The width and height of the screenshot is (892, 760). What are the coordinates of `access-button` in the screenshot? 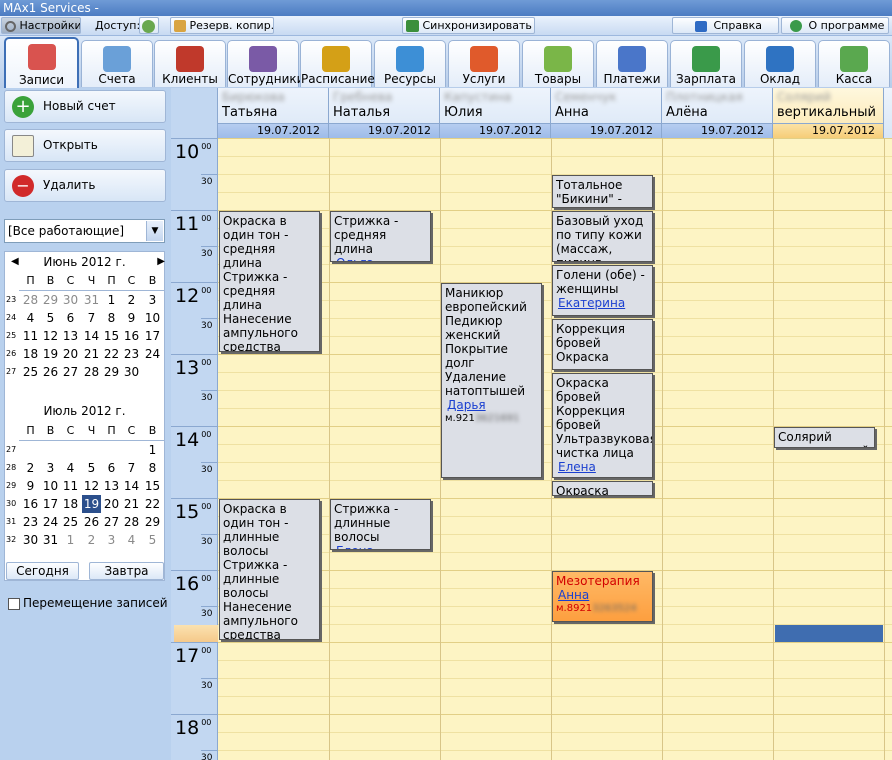 It's located at (149, 25).